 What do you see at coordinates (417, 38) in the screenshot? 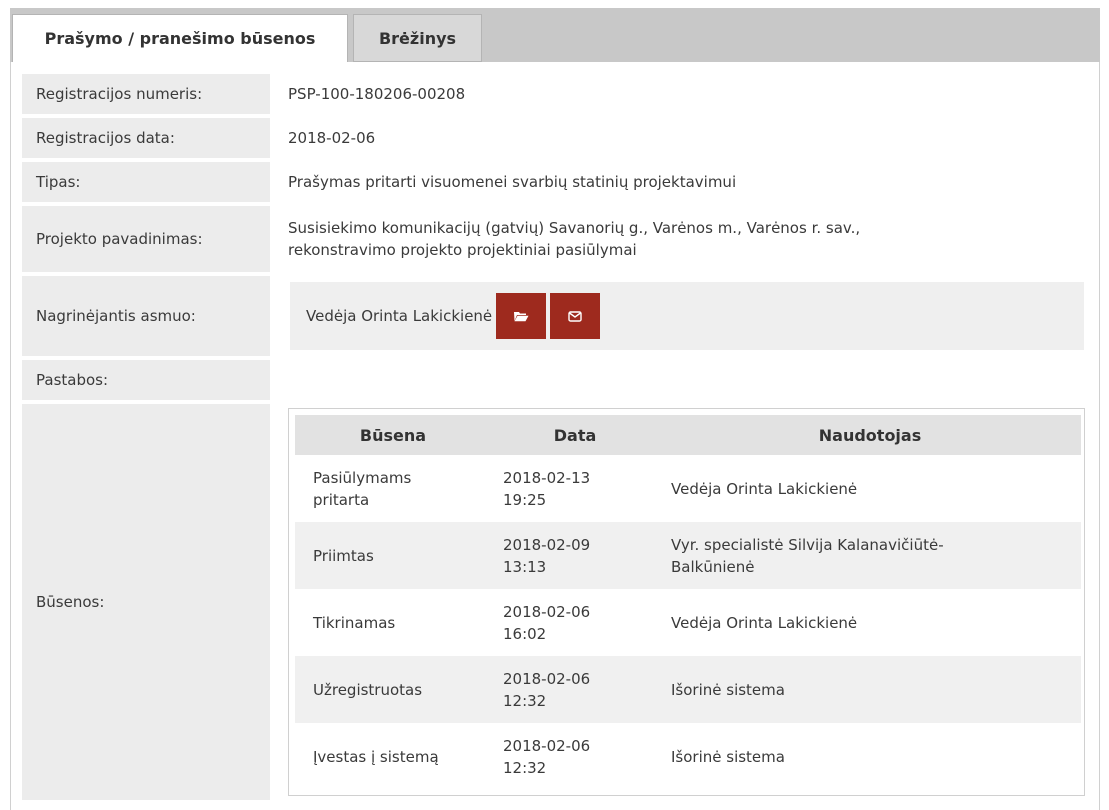
I see `tab-drawing: Brėžinys` at bounding box center [417, 38].